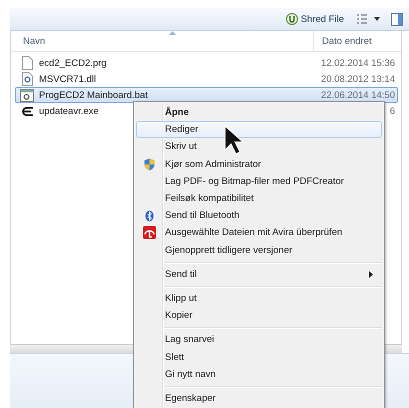 Image resolution: width=409 pixels, height=408 pixels. What do you see at coordinates (393, 111) in the screenshot?
I see `date-modified: 6` at bounding box center [393, 111].